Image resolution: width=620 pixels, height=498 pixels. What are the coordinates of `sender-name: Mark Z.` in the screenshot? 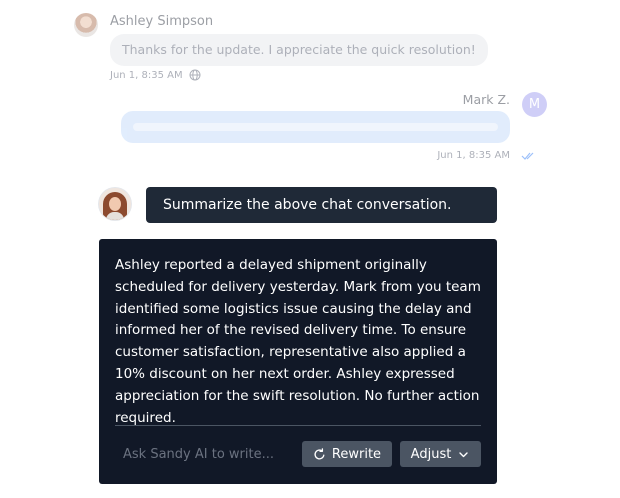 It's located at (486, 99).